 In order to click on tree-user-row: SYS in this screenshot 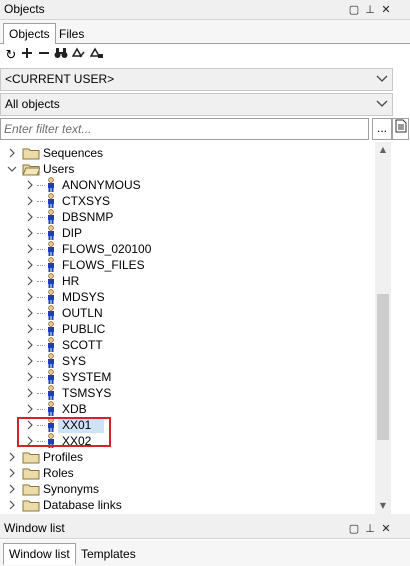, I will do `click(187, 361)`.